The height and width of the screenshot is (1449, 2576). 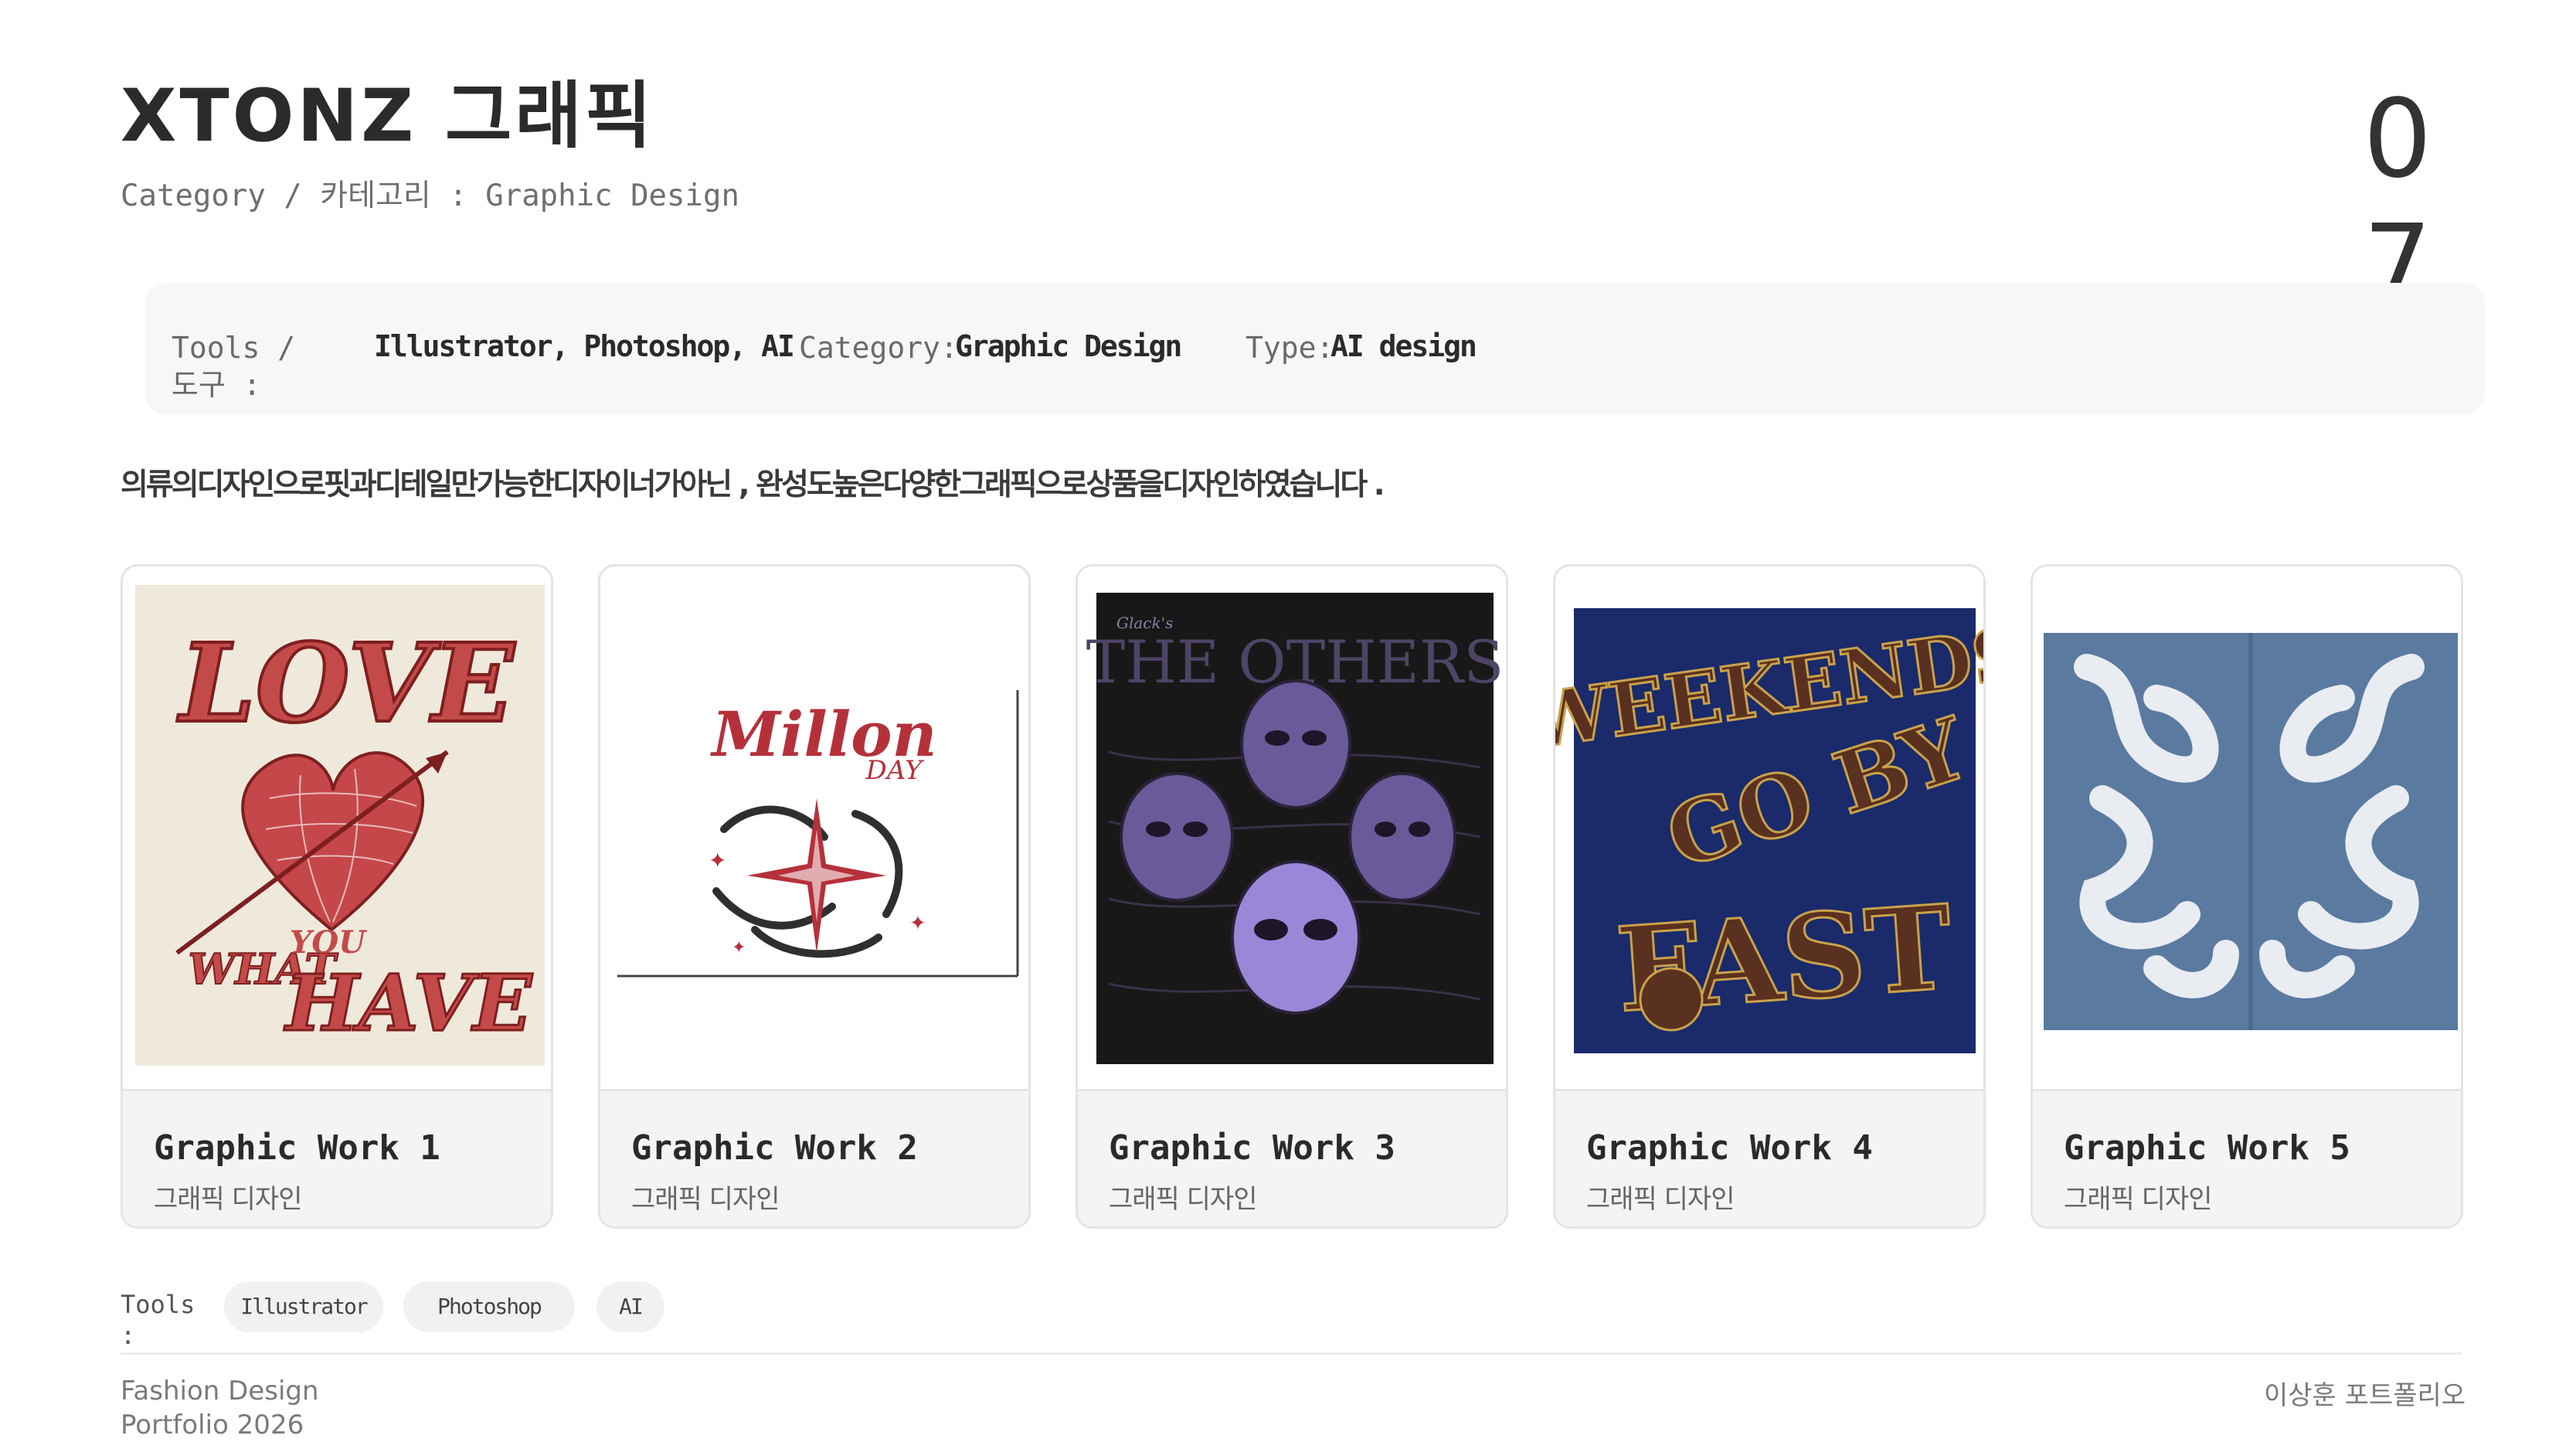 What do you see at coordinates (1291, 1354) in the screenshot?
I see `divider` at bounding box center [1291, 1354].